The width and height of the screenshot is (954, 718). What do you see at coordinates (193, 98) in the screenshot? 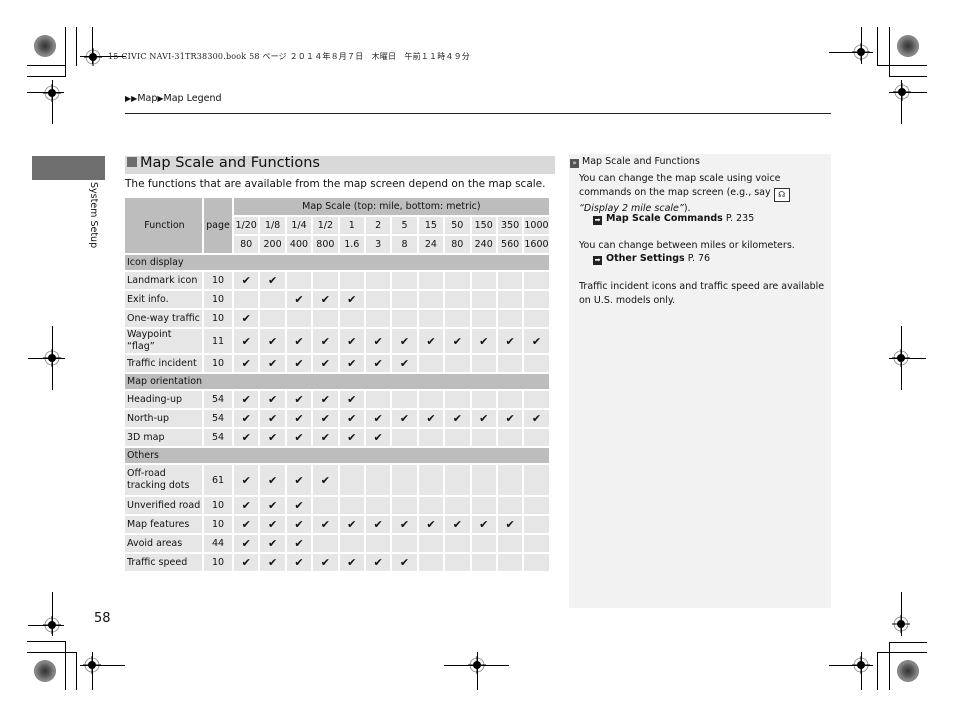
I see `breadcrumb-item-map-legend: Map Legend` at bounding box center [193, 98].